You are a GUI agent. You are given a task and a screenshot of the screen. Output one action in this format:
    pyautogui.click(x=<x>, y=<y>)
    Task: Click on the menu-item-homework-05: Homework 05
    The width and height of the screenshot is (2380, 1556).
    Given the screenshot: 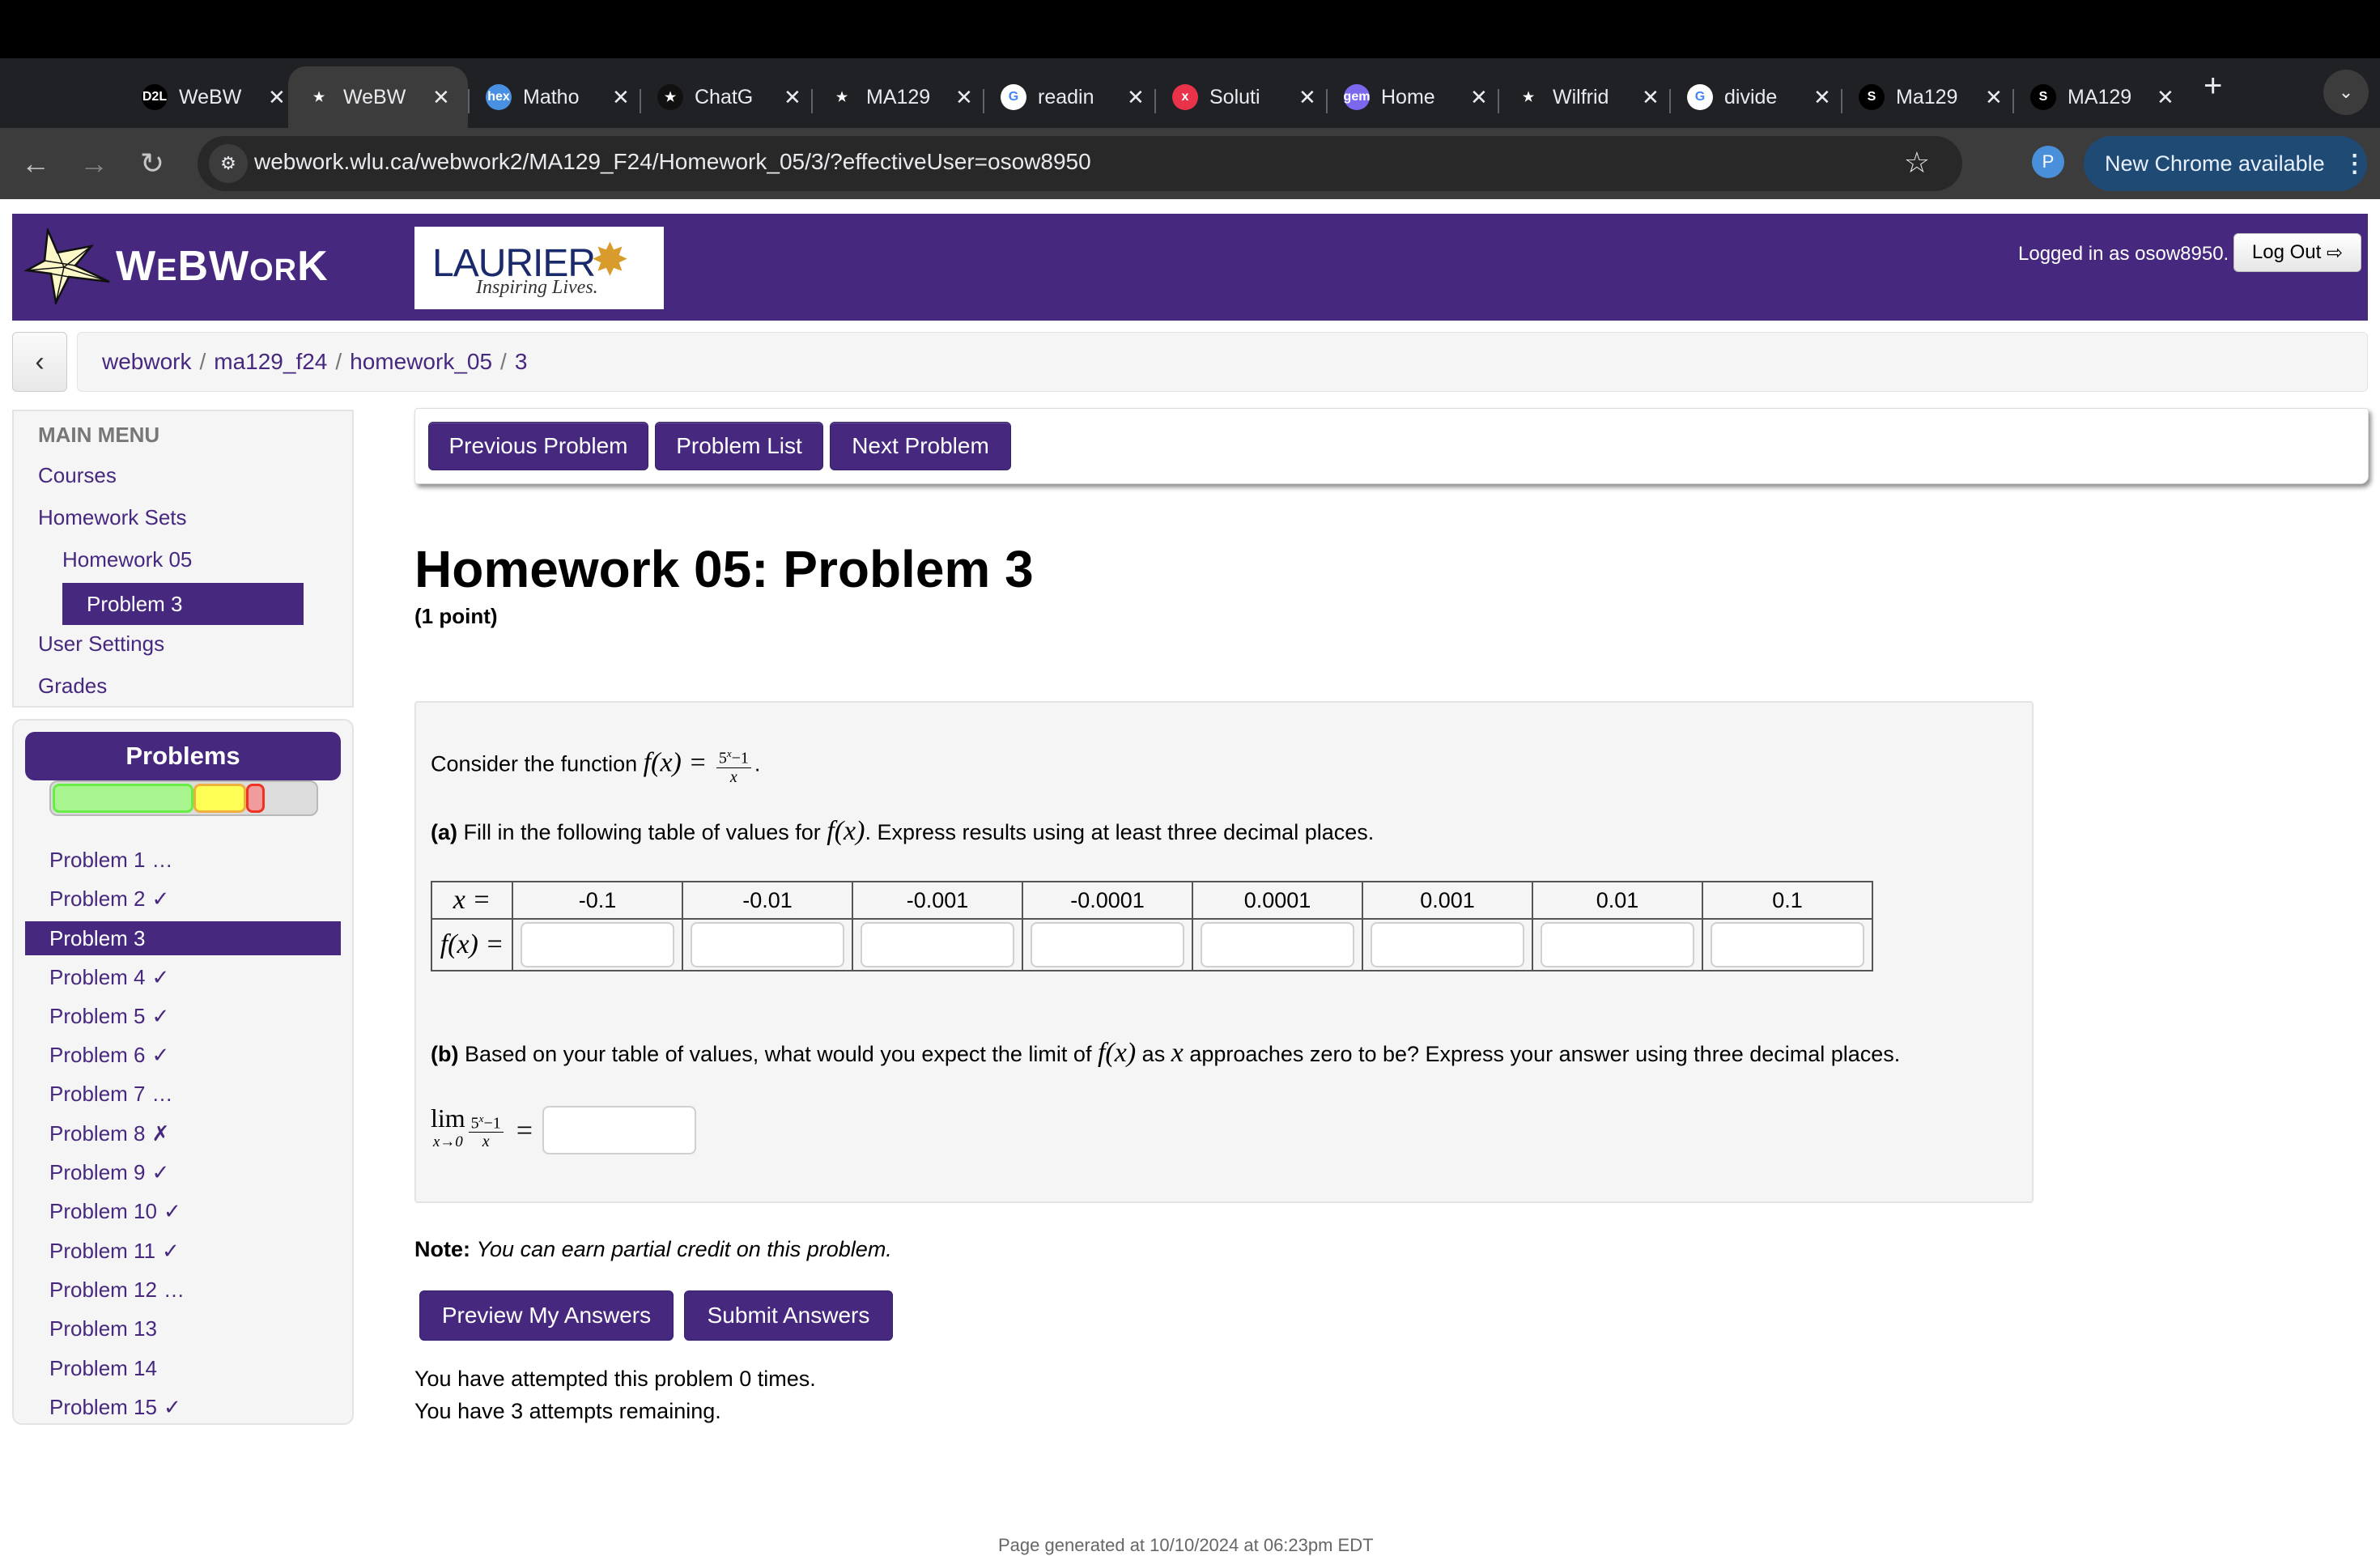 What is the action you would take?
    pyautogui.click(x=127, y=559)
    